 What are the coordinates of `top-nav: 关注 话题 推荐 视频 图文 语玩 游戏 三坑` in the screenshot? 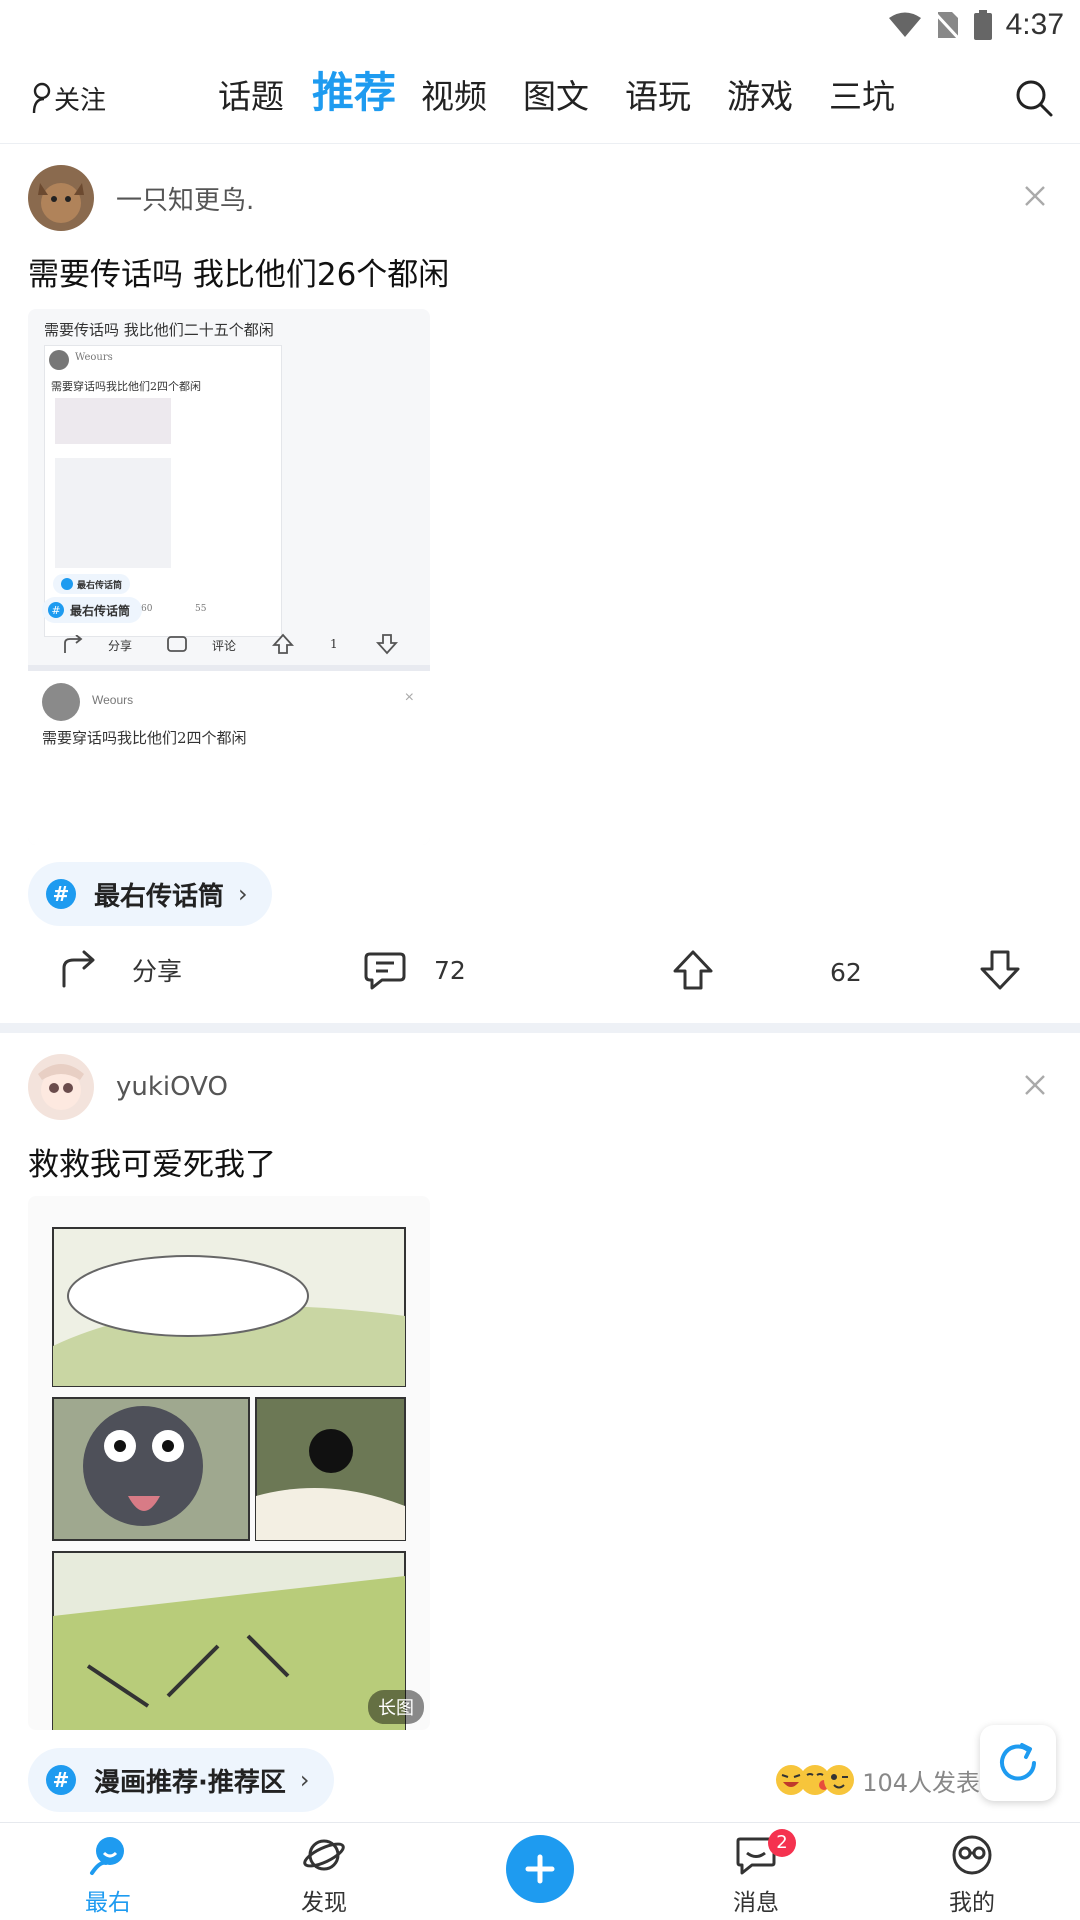 It's located at (540, 97).